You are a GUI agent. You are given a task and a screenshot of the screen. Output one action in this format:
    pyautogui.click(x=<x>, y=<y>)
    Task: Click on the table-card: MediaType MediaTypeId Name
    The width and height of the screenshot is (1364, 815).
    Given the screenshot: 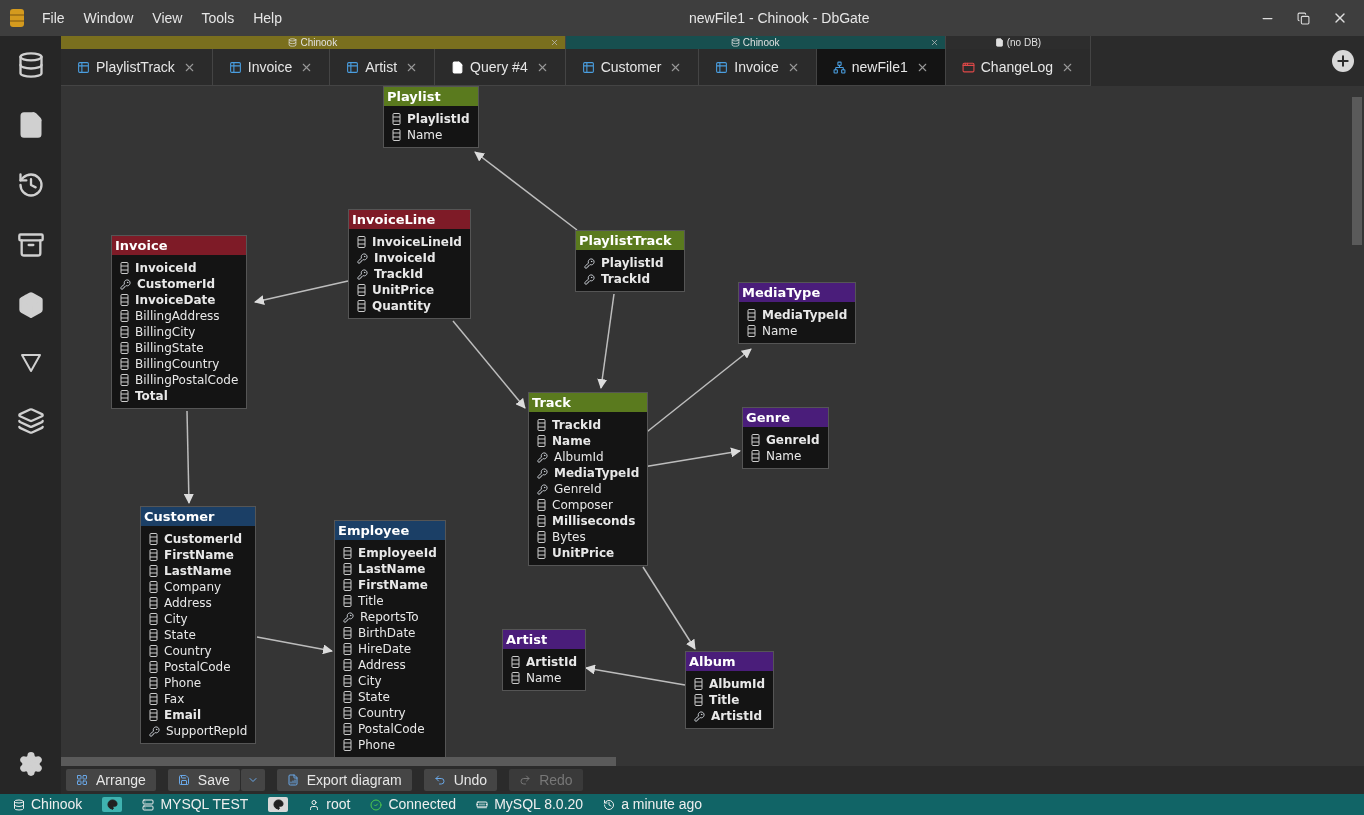 What is the action you would take?
    pyautogui.click(x=797, y=313)
    